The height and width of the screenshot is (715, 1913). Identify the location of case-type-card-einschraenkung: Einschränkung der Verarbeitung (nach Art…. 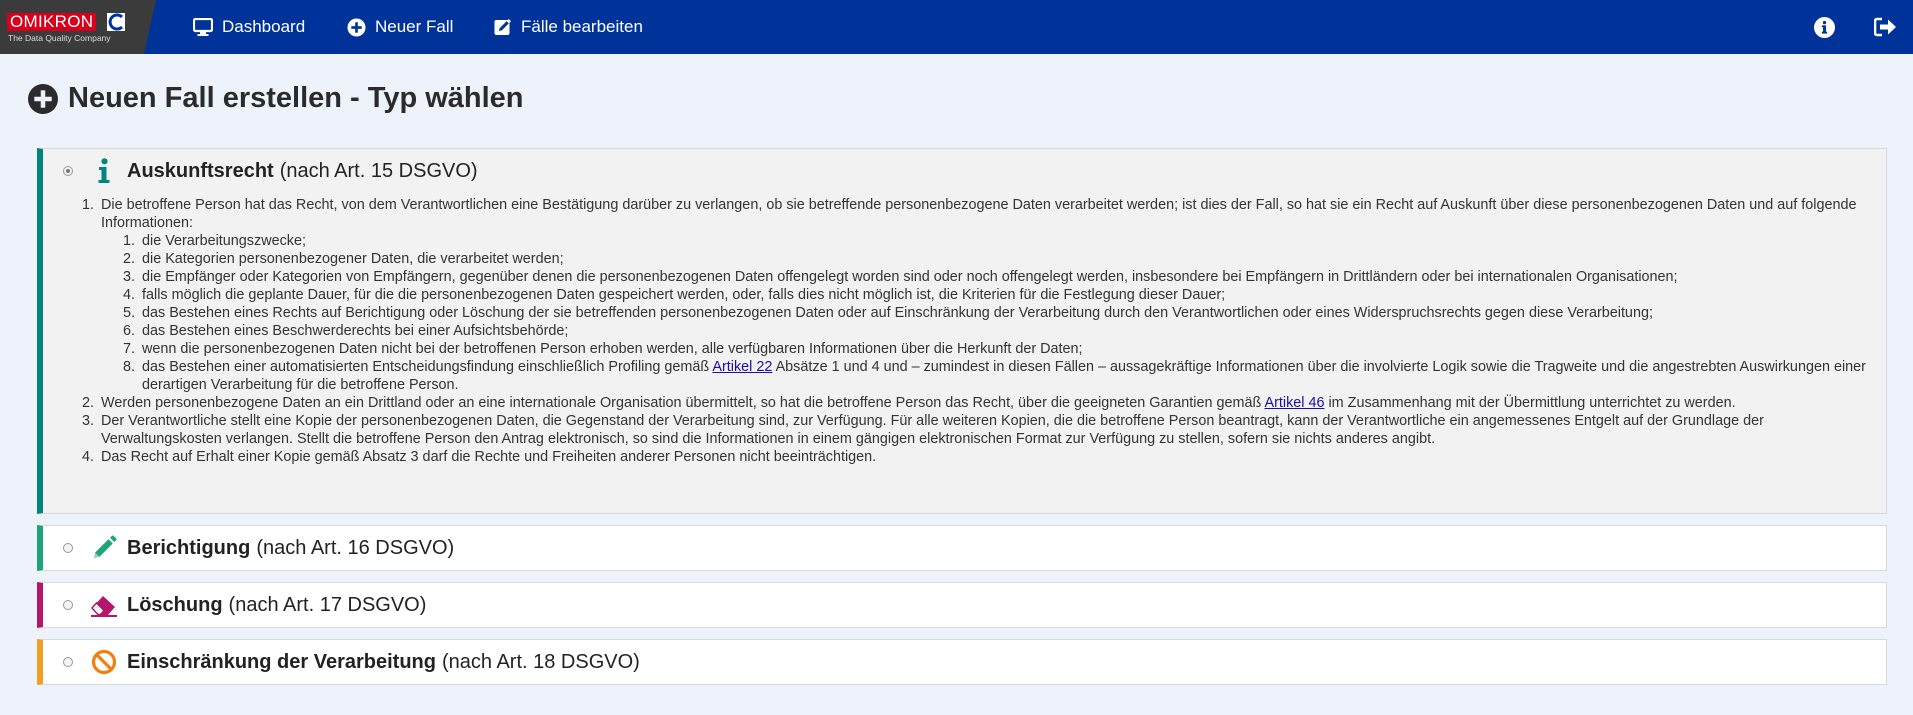
(962, 662).